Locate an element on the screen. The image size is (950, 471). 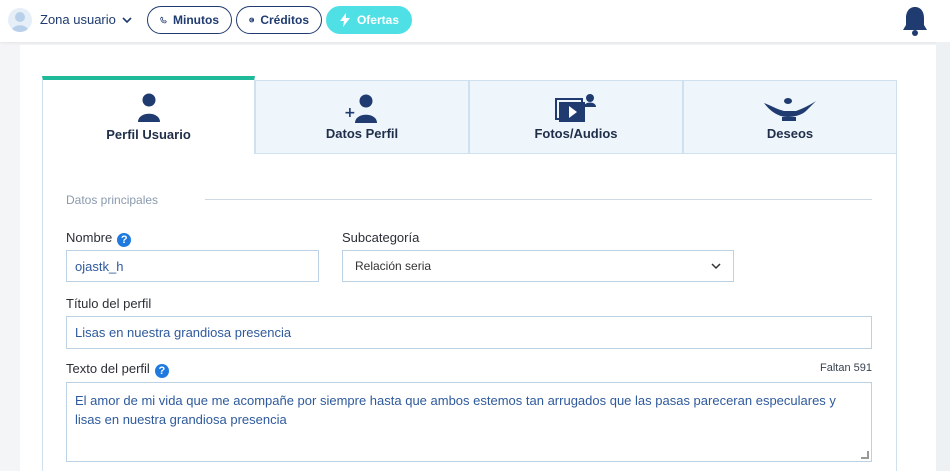
minutes-button: Minutos is located at coordinates (189, 20).